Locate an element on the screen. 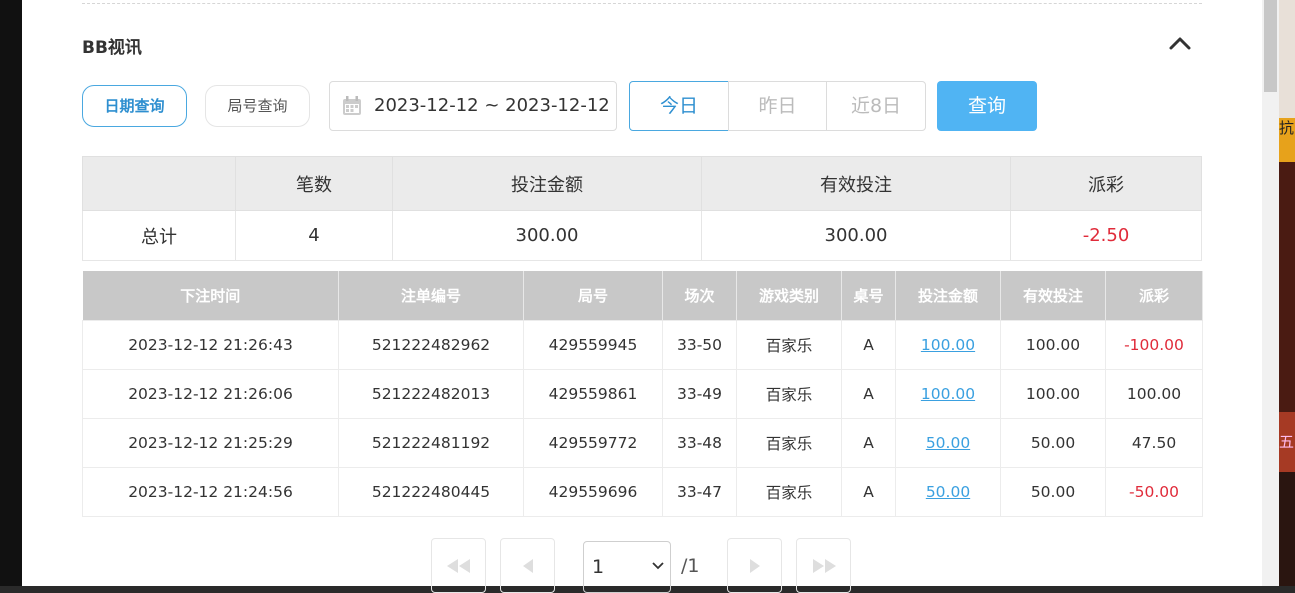 The width and height of the screenshot is (1295, 593). cell-payout: -100.00 is located at coordinates (1154, 345).